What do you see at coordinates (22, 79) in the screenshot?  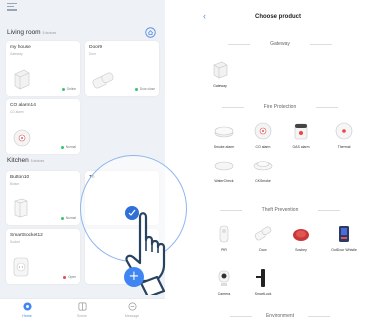 I see `gateway-device-icon` at bounding box center [22, 79].